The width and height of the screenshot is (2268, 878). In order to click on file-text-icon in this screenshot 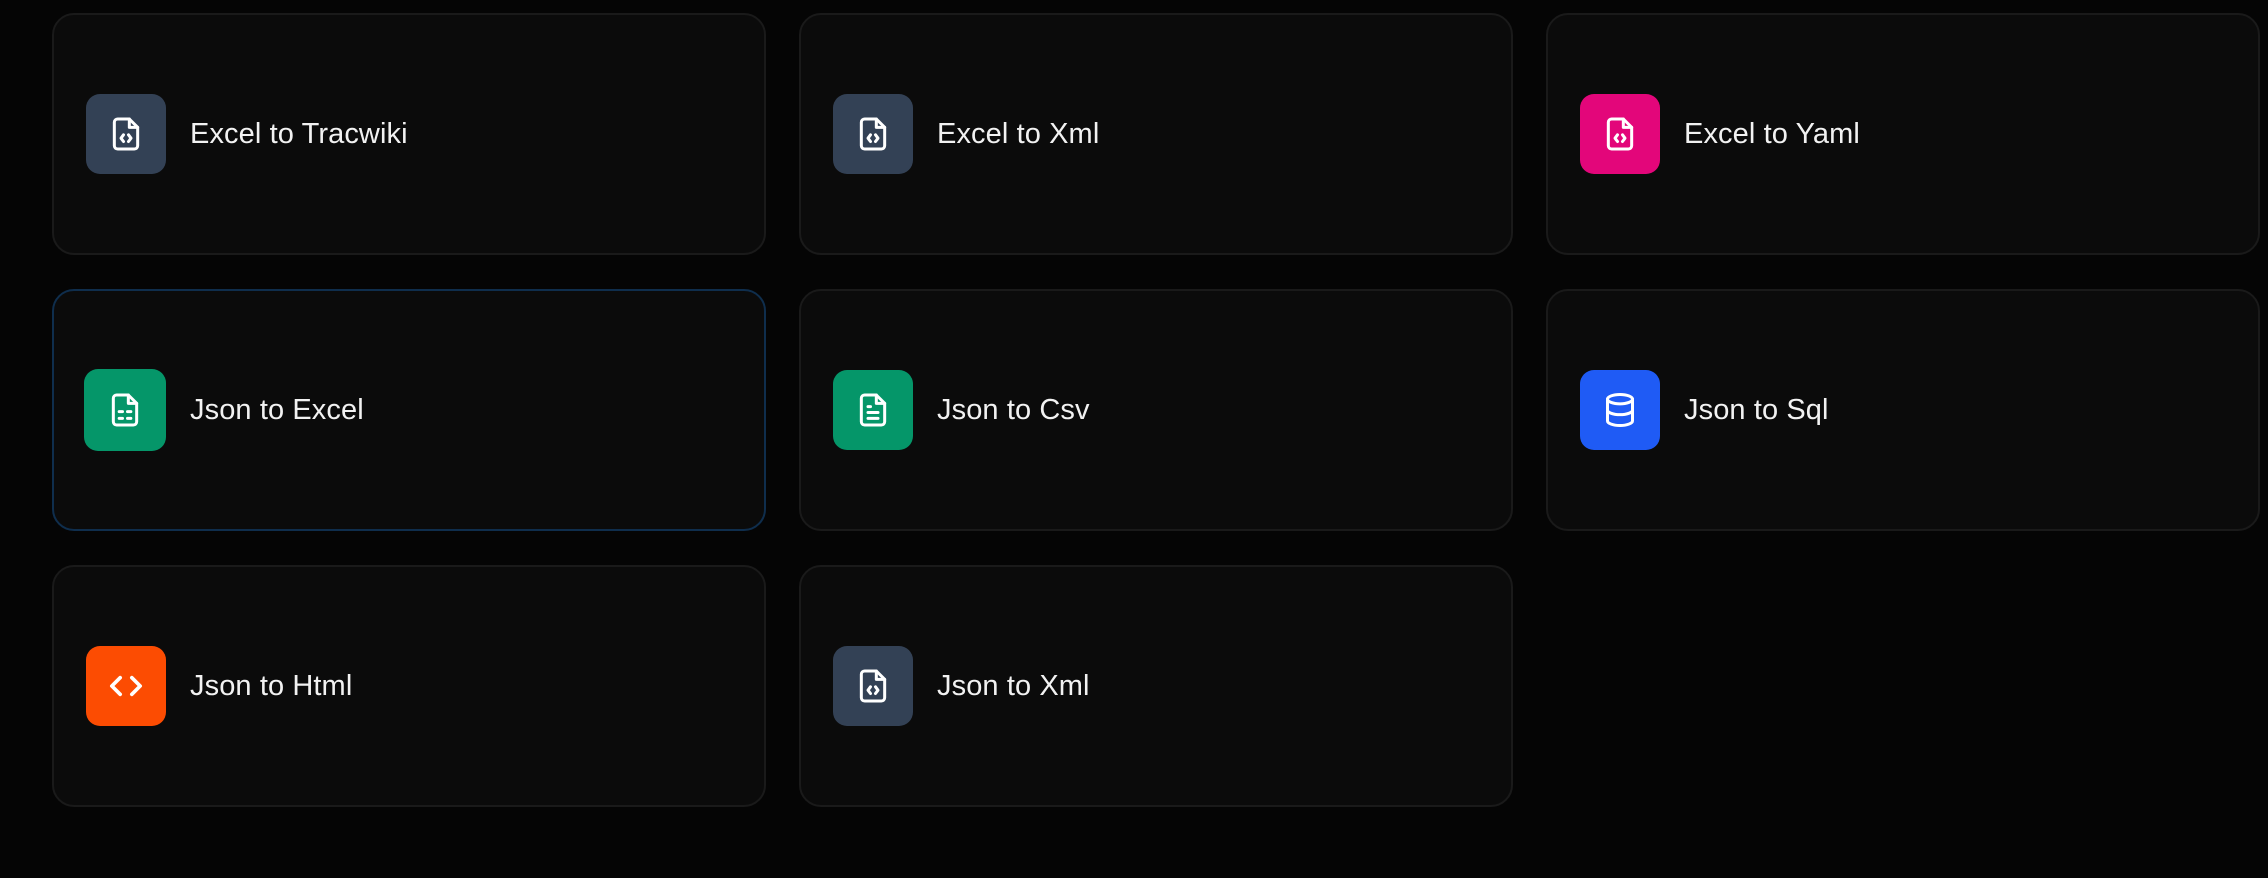, I will do `click(873, 410)`.